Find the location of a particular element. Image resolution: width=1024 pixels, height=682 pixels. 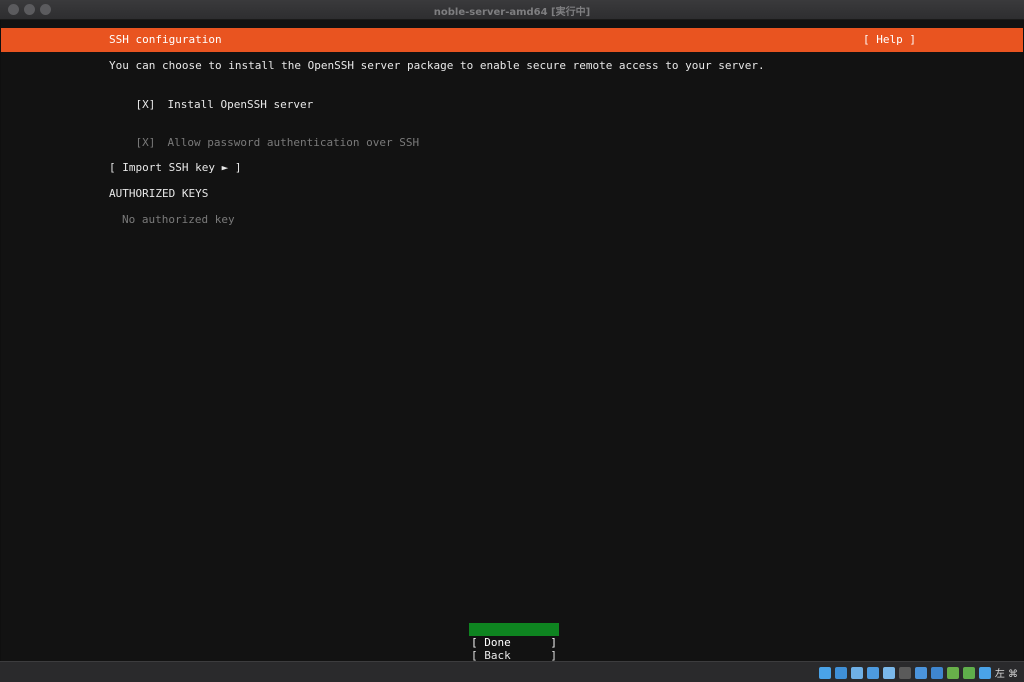

usb-icon is located at coordinates (888, 672).